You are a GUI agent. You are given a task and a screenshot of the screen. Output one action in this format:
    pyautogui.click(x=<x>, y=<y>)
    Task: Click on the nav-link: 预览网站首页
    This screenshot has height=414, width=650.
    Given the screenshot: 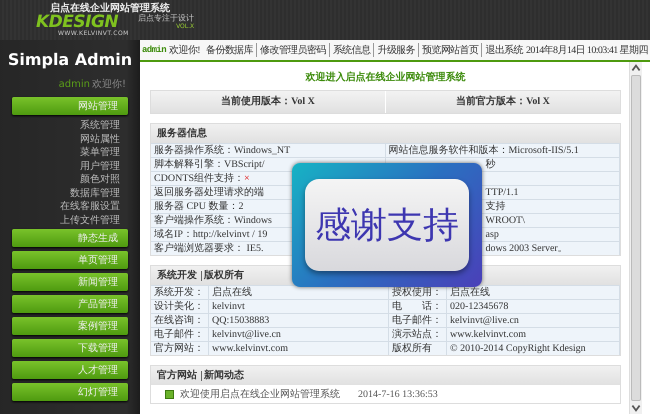 What is the action you would take?
    pyautogui.click(x=450, y=50)
    